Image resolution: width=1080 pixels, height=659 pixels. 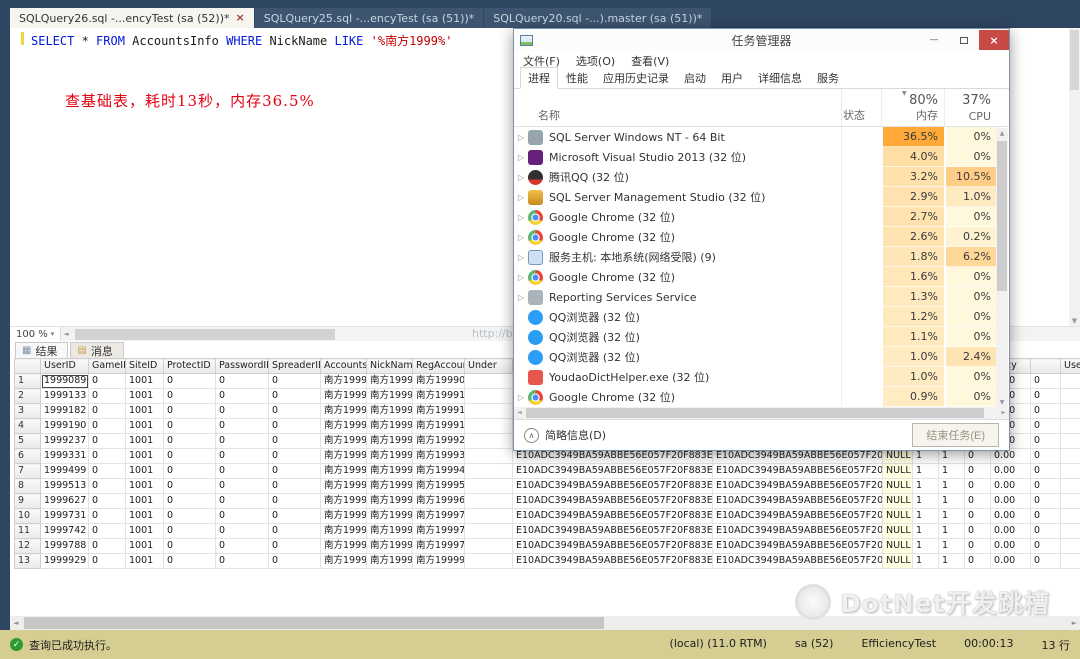 I want to click on grid-column-header: RegAccounts, so click(x=438, y=366).